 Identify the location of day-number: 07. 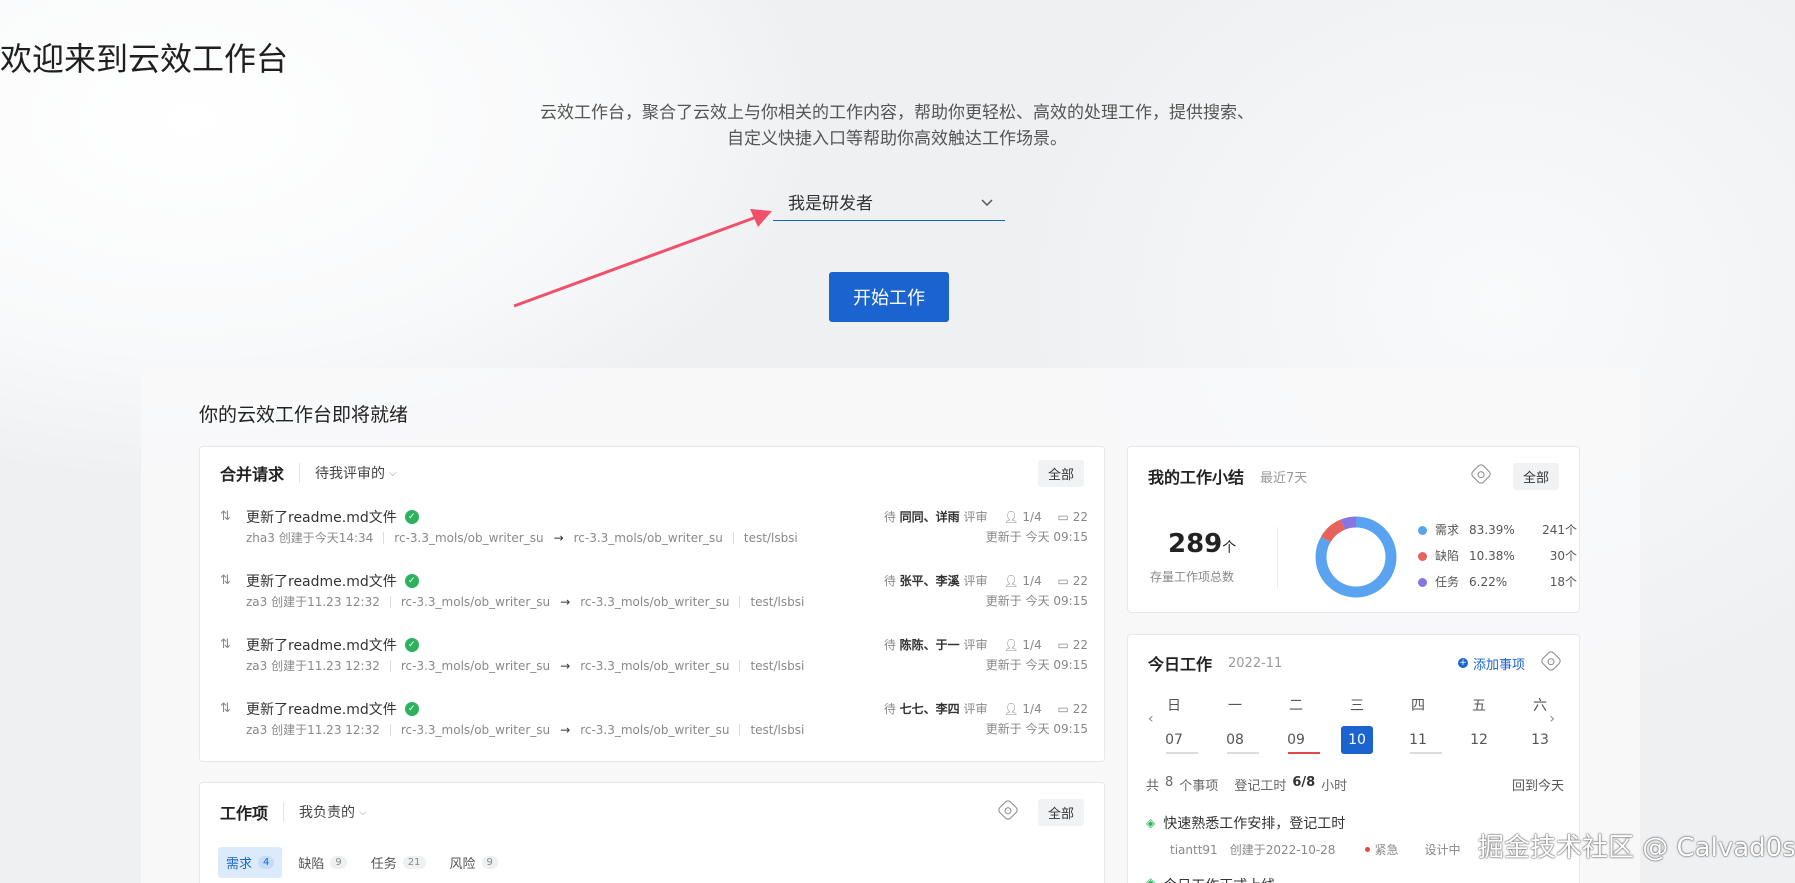
(1174, 740).